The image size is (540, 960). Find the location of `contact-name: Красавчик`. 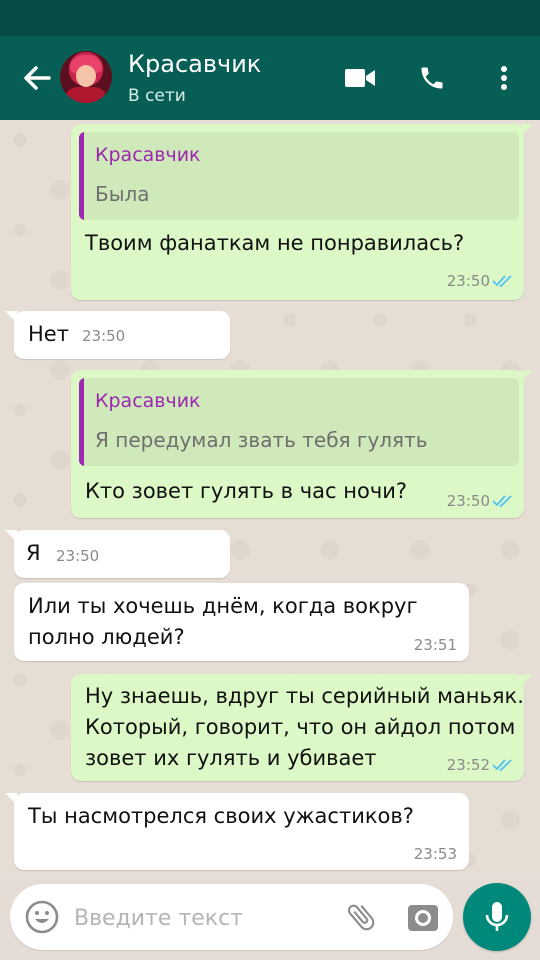

contact-name: Красавчик is located at coordinates (194, 64).